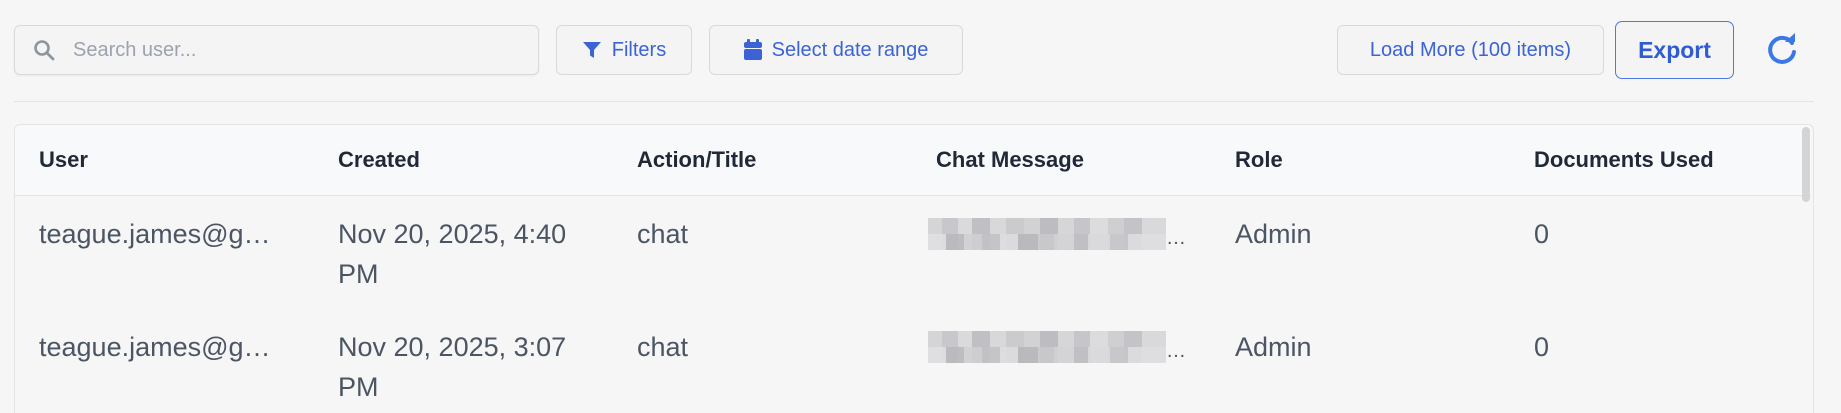 This screenshot has width=1841, height=413. What do you see at coordinates (452, 367) in the screenshot?
I see `cell-created: Nov 20, 2025, 3:07 PM` at bounding box center [452, 367].